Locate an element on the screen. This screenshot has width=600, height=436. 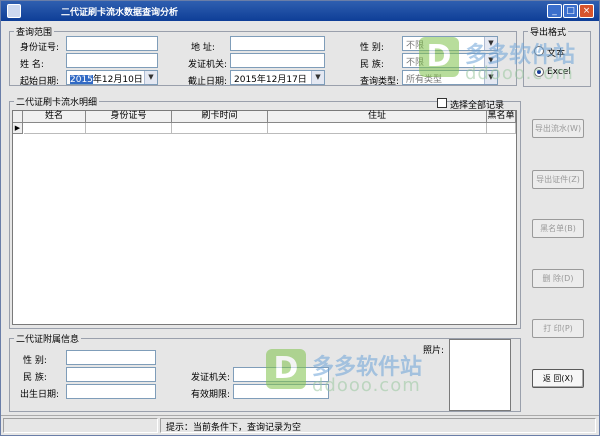
print-button: 打 印(P) is located at coordinates (558, 328).